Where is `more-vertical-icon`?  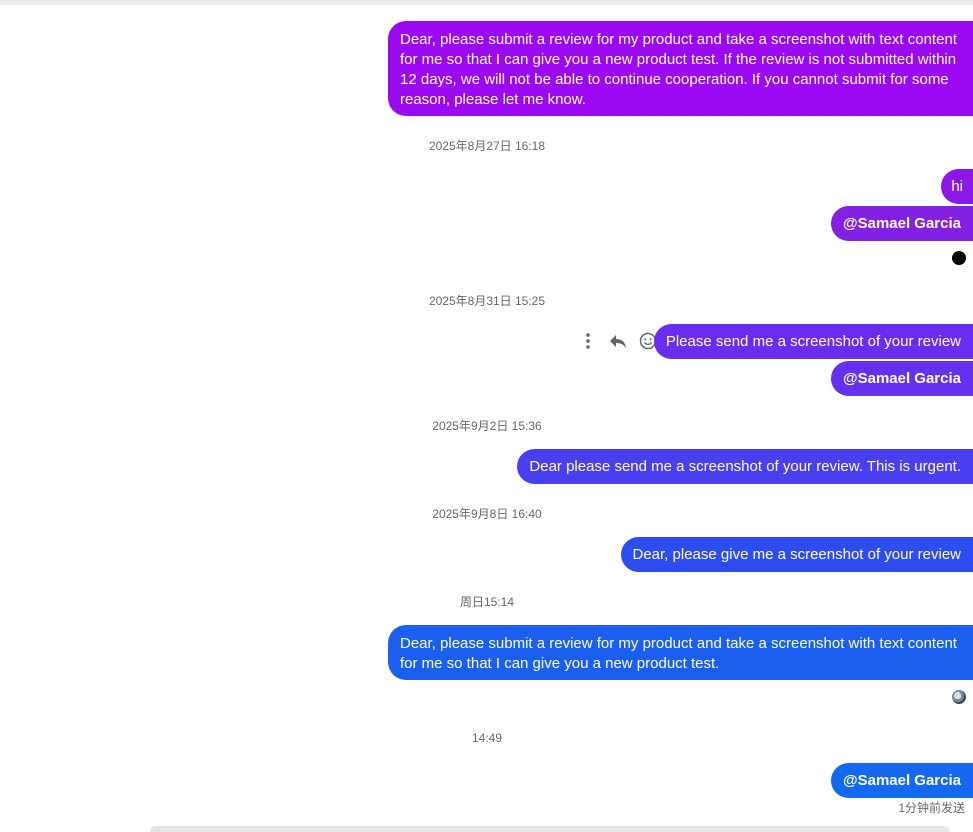
more-vertical-icon is located at coordinates (588, 341).